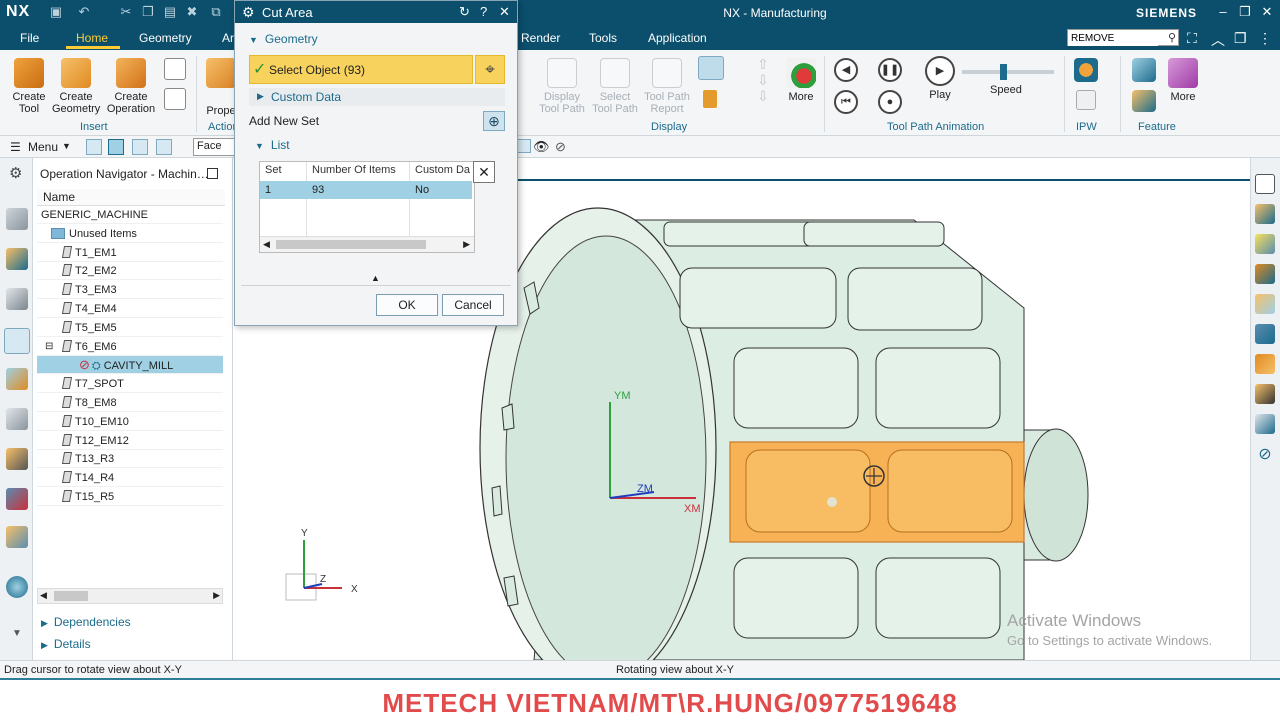 The image size is (1280, 720). I want to click on menu-application: Application, so click(677, 38).